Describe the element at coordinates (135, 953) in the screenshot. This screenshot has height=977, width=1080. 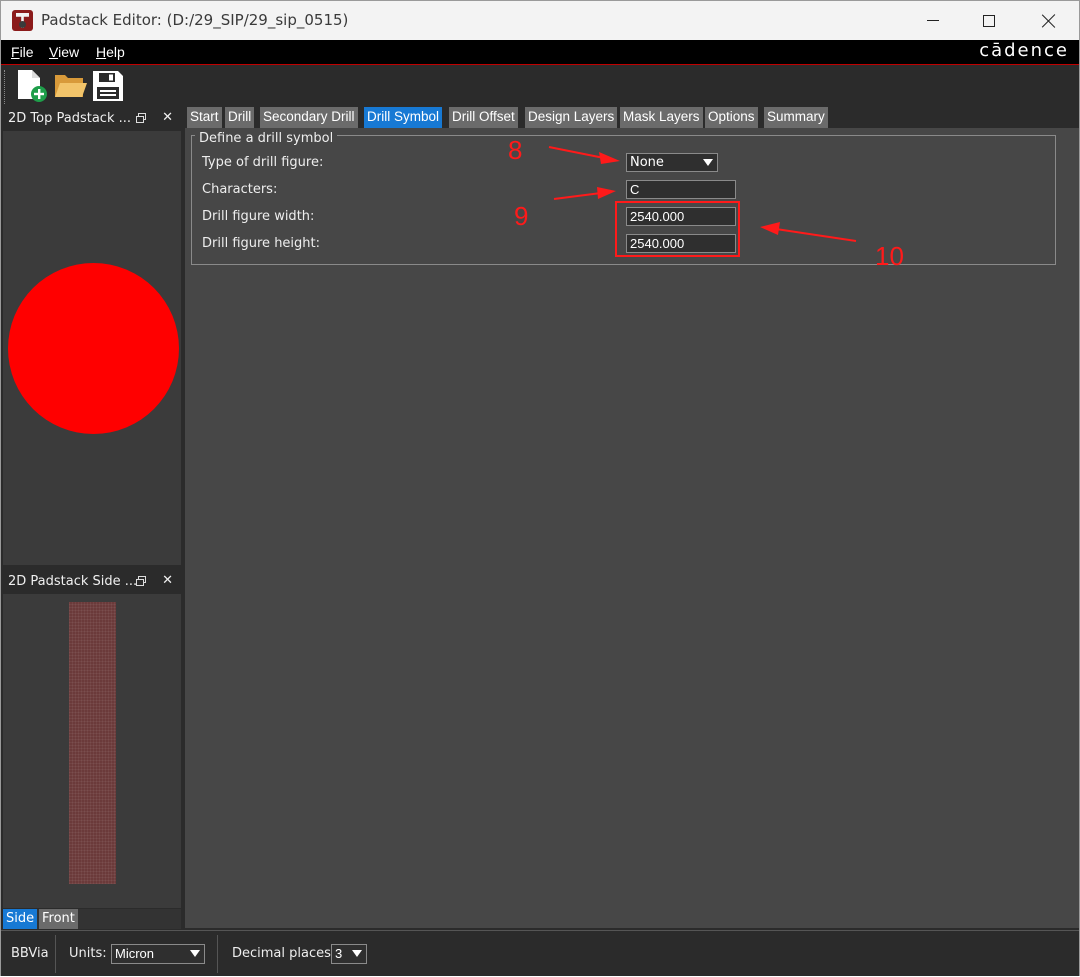
I see `units-value: Micron` at that location.